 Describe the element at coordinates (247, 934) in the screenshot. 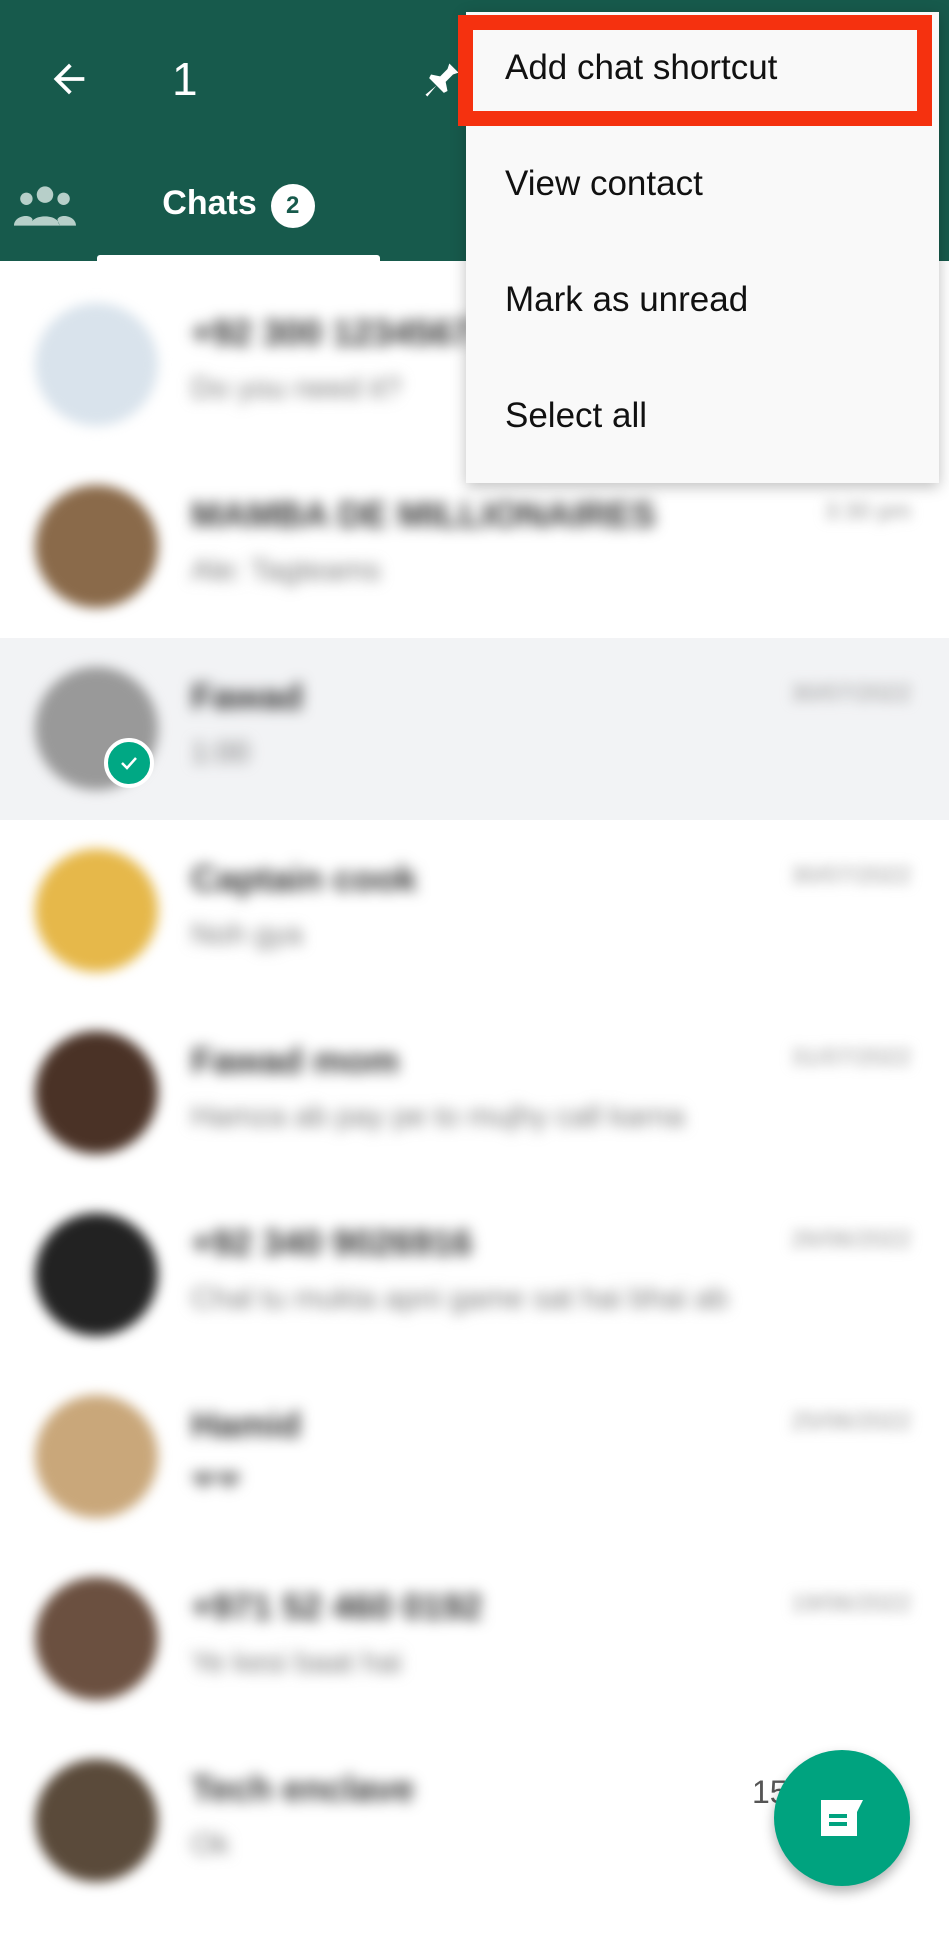

I see `last-message: Noh gya` at that location.